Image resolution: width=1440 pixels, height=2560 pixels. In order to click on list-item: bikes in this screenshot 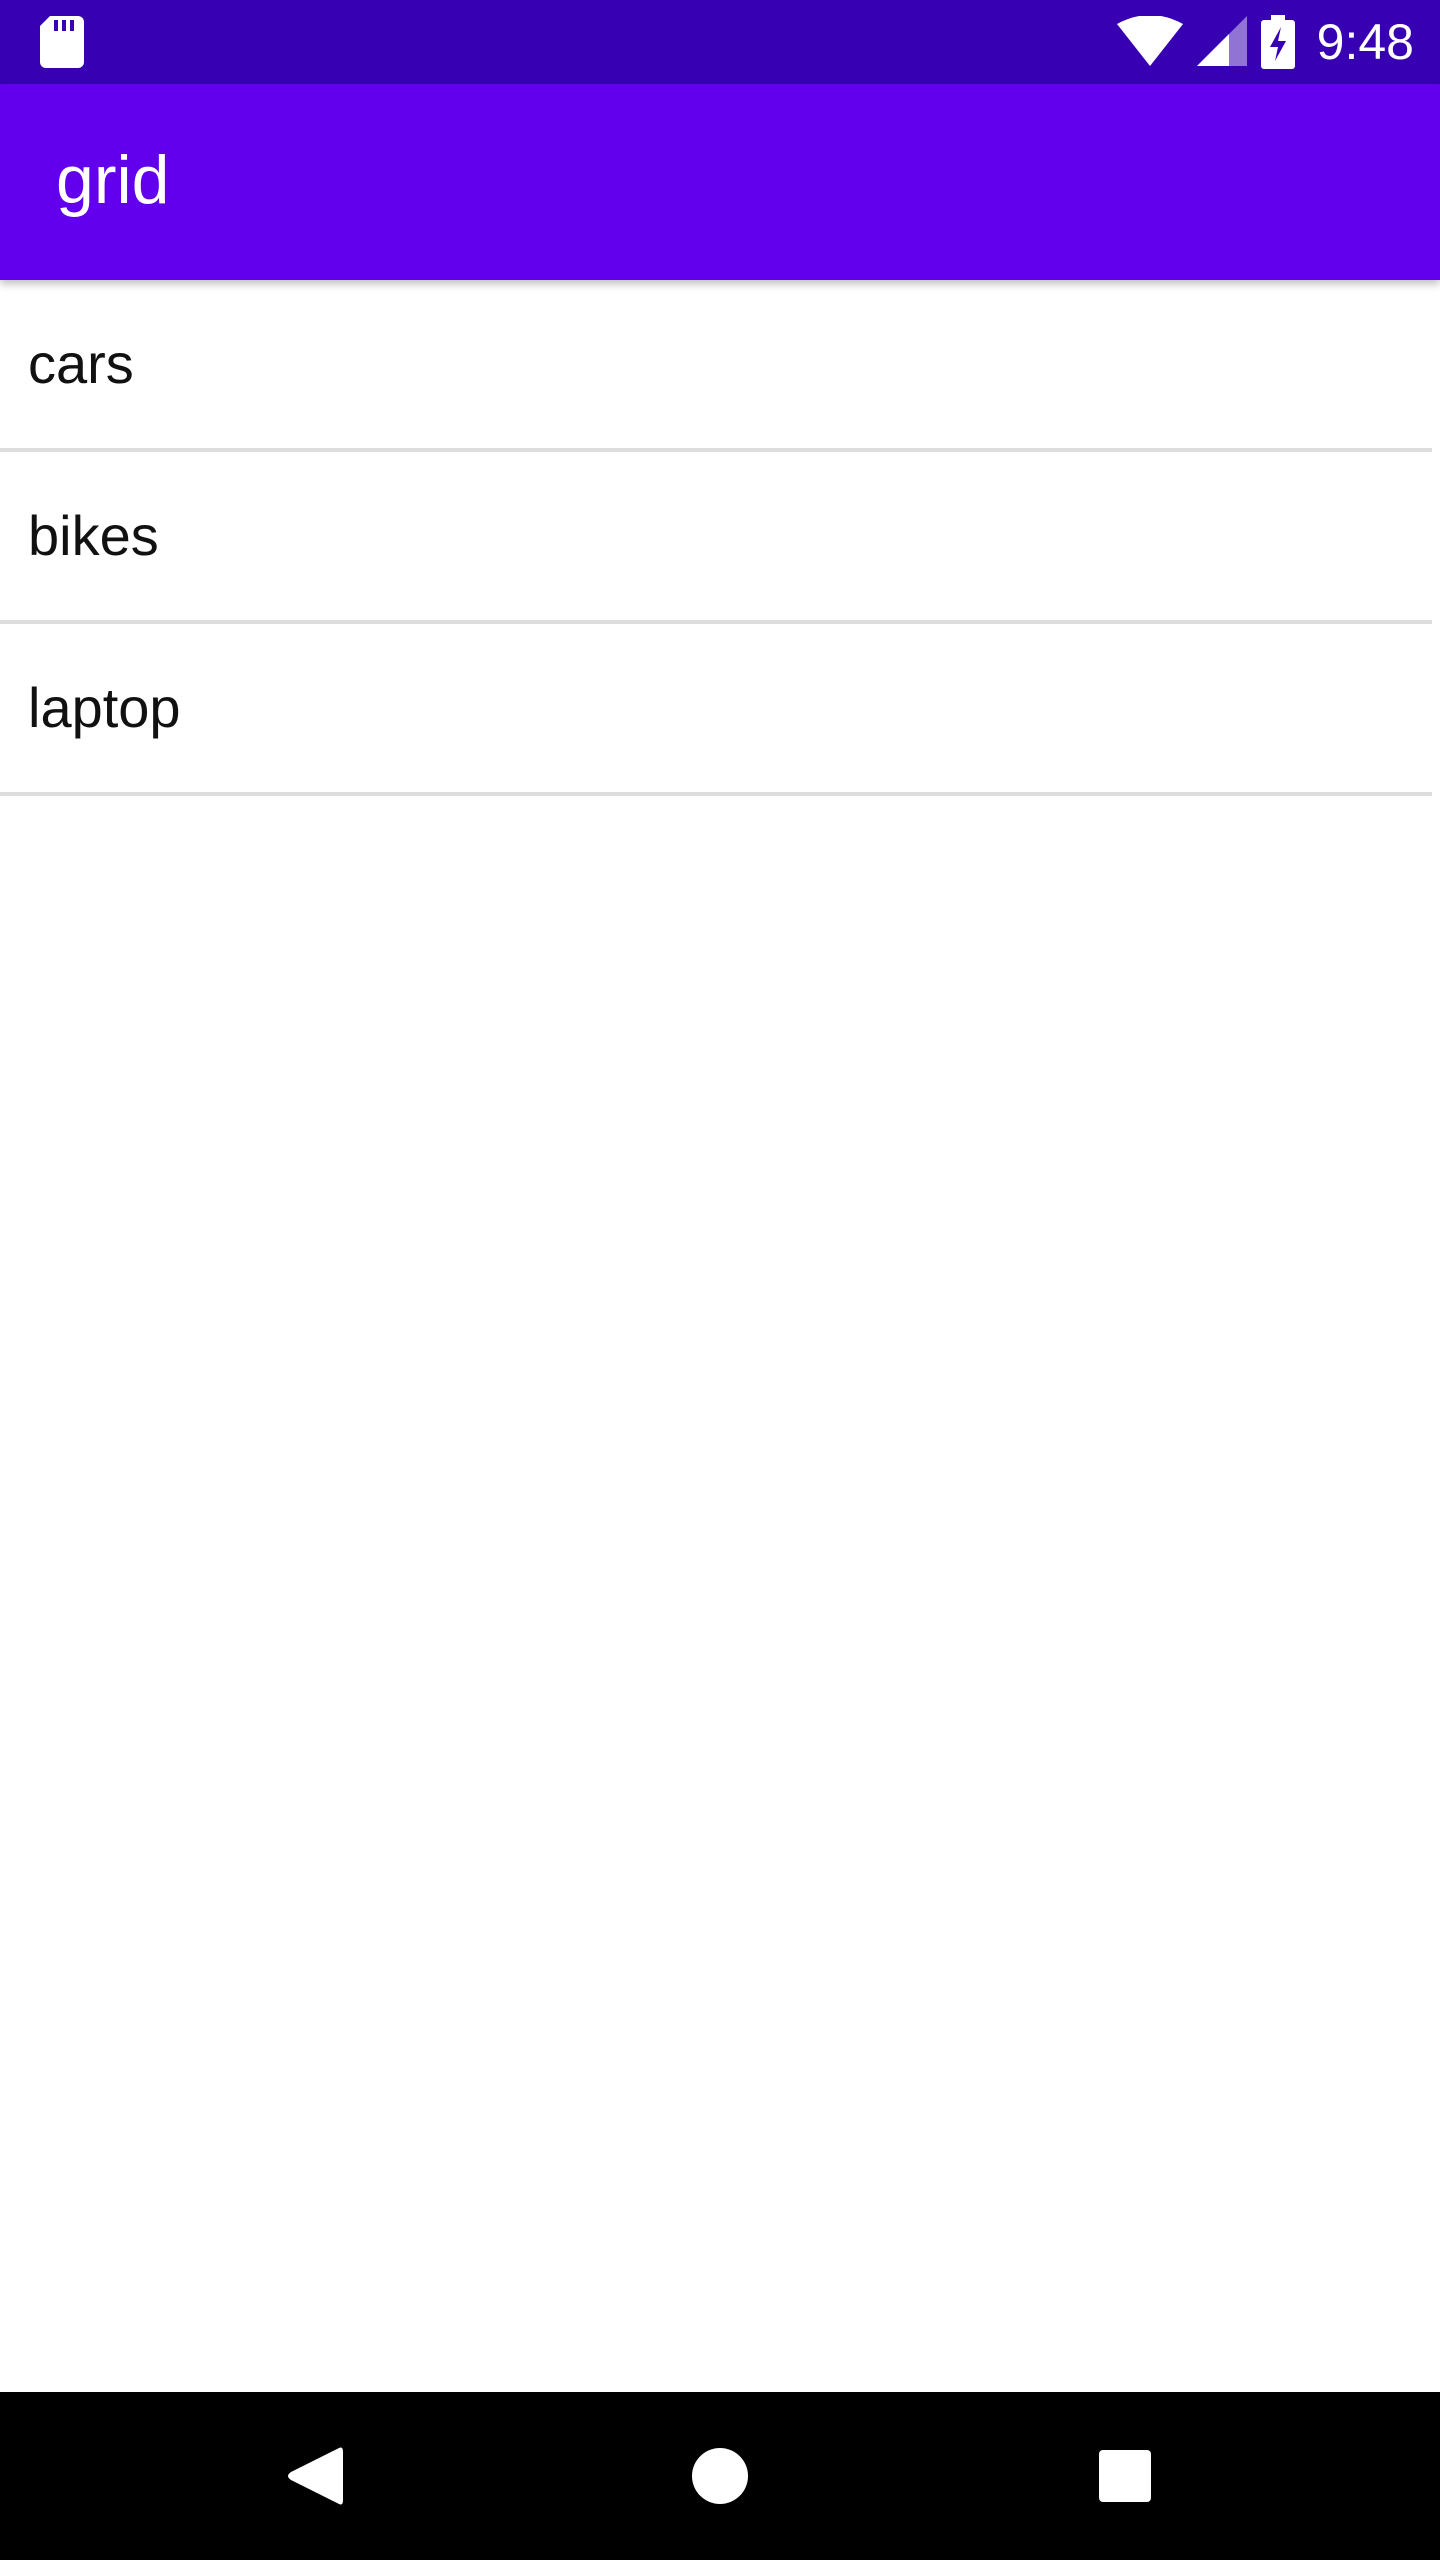, I will do `click(716, 538)`.